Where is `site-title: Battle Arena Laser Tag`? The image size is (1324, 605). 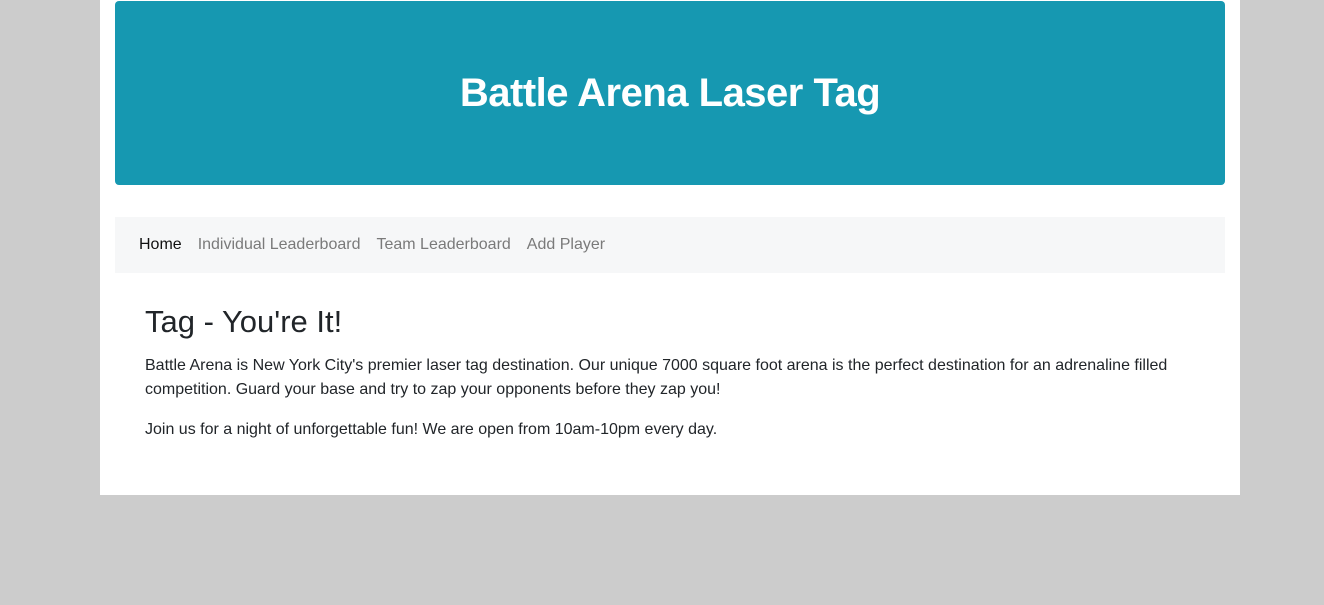 site-title: Battle Arena Laser Tag is located at coordinates (670, 92).